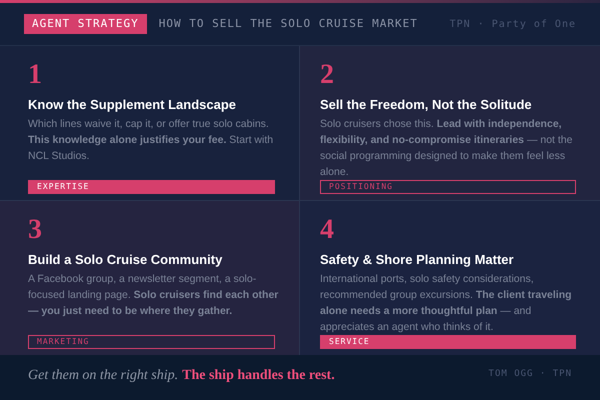 This screenshot has height=400, width=600. Describe the element at coordinates (151, 140) in the screenshot. I see `card-description: Which lines waive it, cap it, or offer true solo cabins. This knowledge alone justifies your fee. Start with NCL Studios.` at that location.